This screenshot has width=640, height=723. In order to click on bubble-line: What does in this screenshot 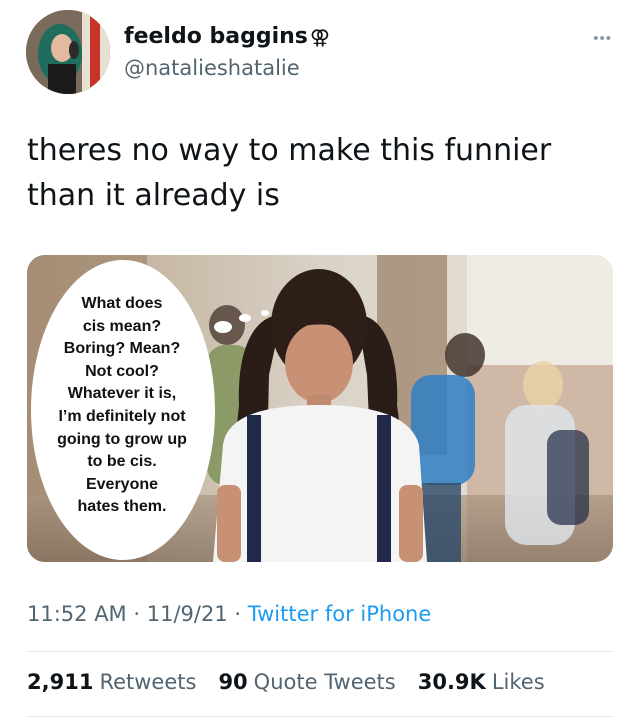, I will do `click(122, 303)`.